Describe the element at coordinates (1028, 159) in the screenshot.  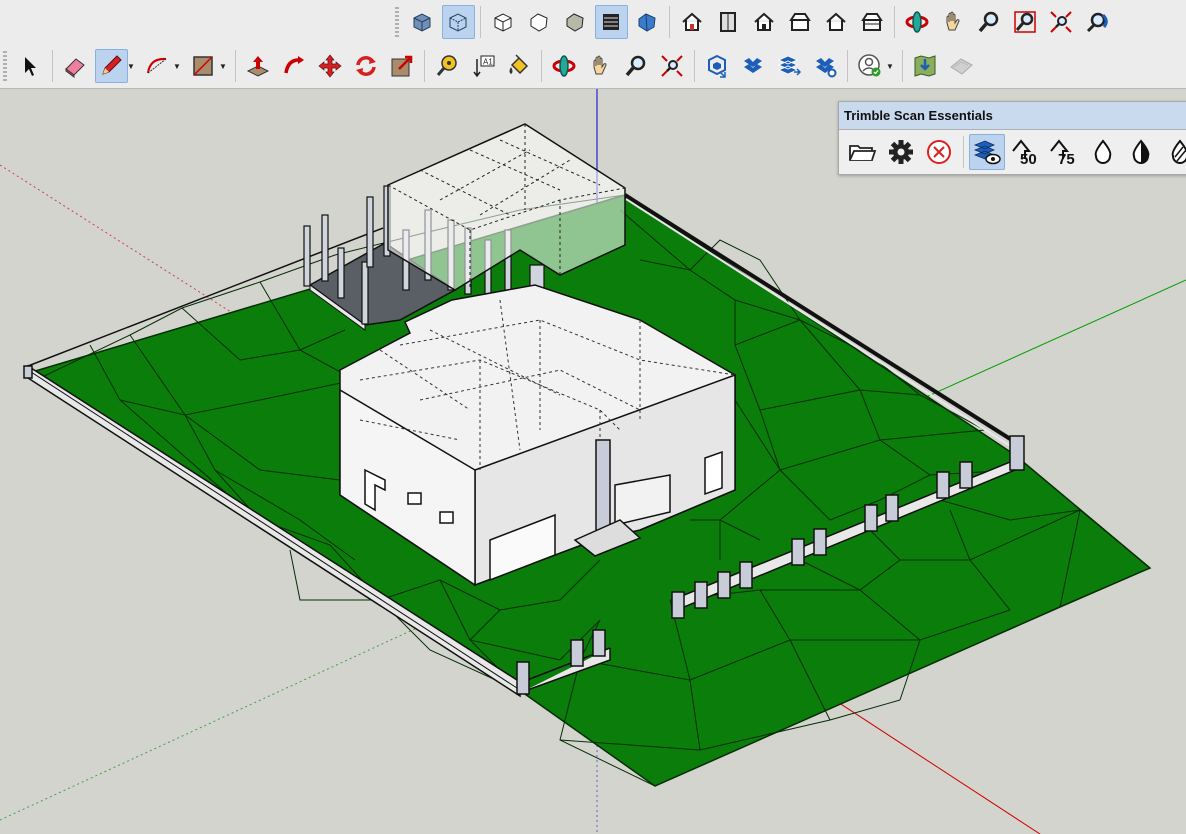
I see `density-50-label: 50` at that location.